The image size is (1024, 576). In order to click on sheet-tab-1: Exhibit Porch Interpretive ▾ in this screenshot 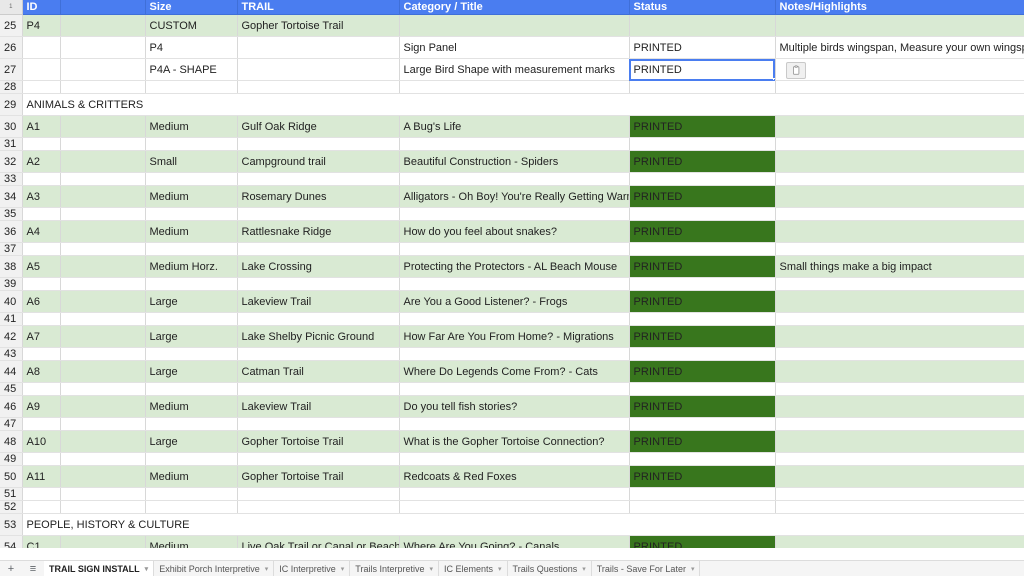, I will do `click(214, 568)`.